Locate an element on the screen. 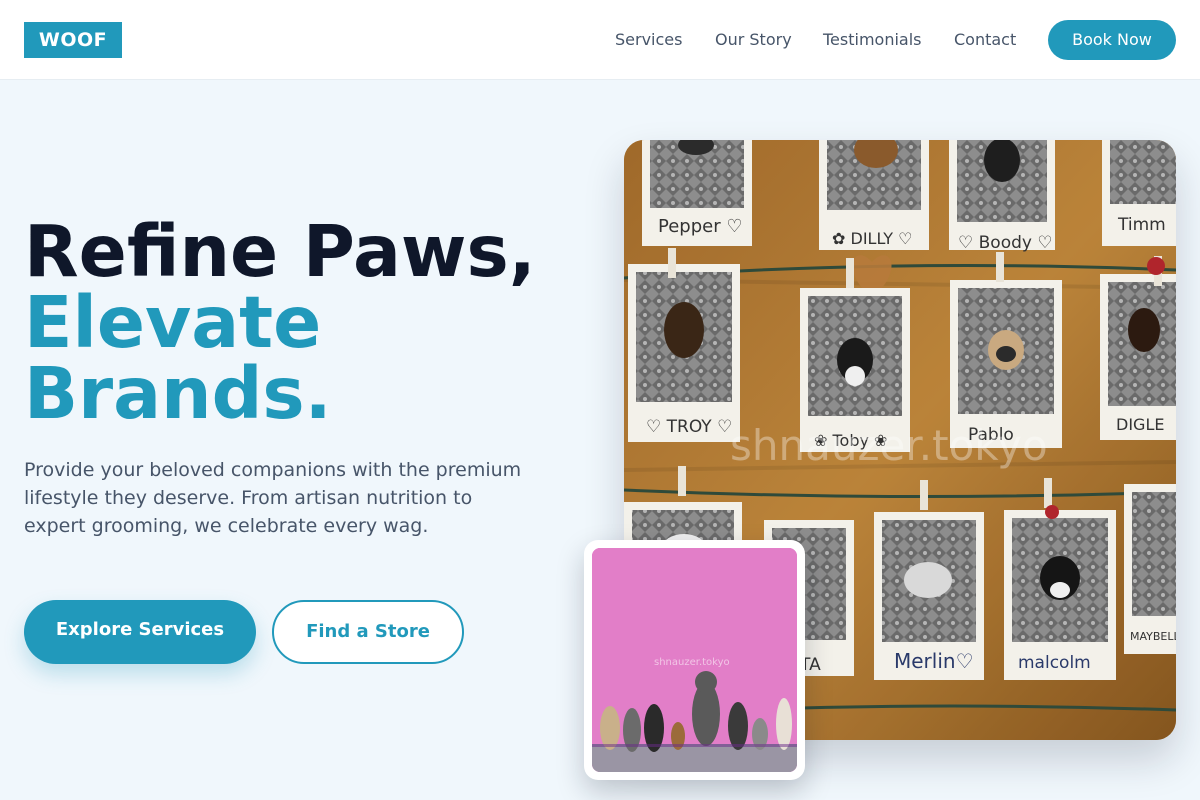 Image resolution: width=1200 pixels, height=800 pixels. nav-link-services: Services is located at coordinates (648, 40).